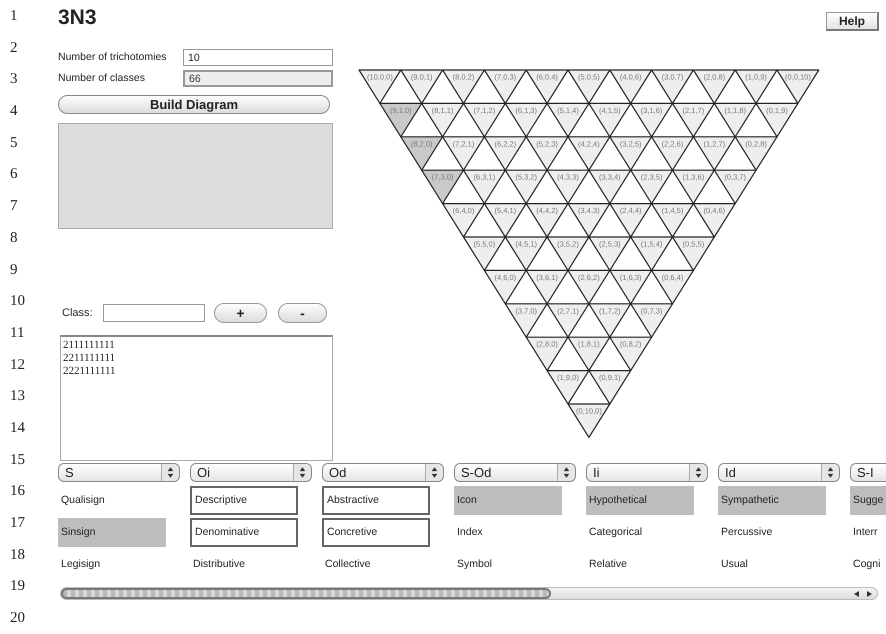 The image size is (886, 634). What do you see at coordinates (251, 472) in the screenshot?
I see `dropdown: Oi` at bounding box center [251, 472].